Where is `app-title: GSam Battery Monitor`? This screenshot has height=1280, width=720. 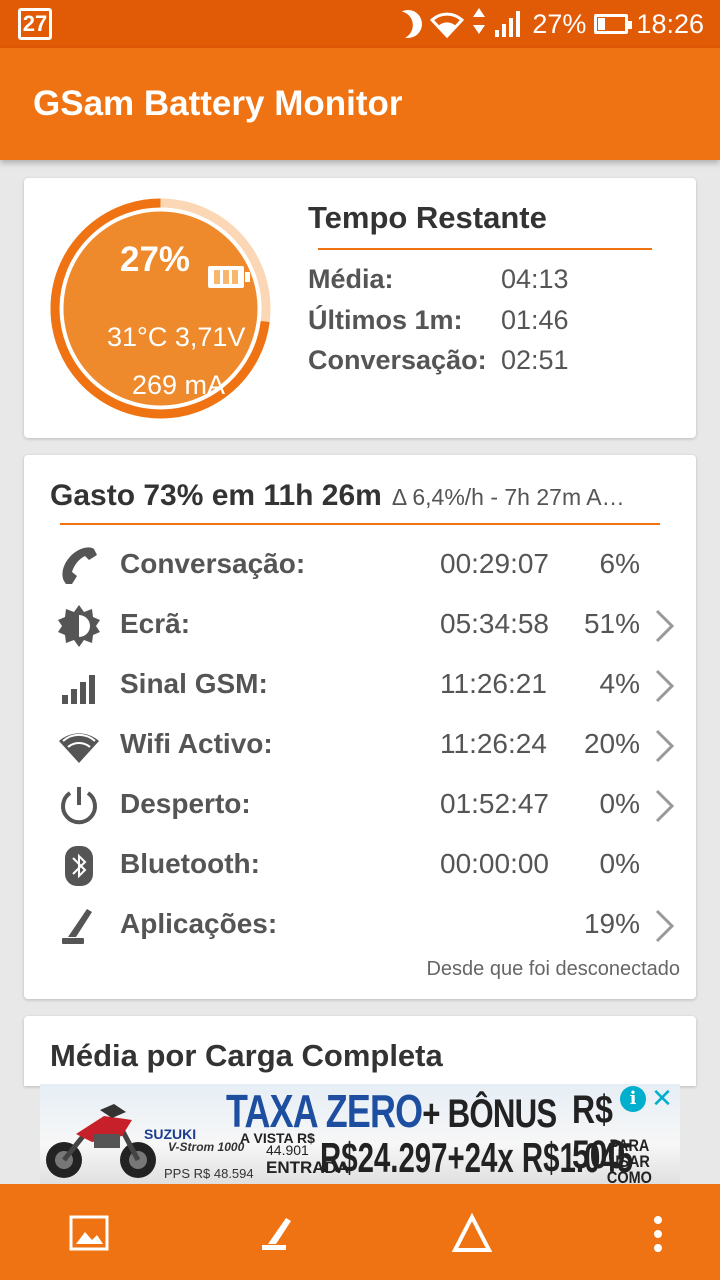
app-title: GSam Battery Monitor is located at coordinates (218, 103).